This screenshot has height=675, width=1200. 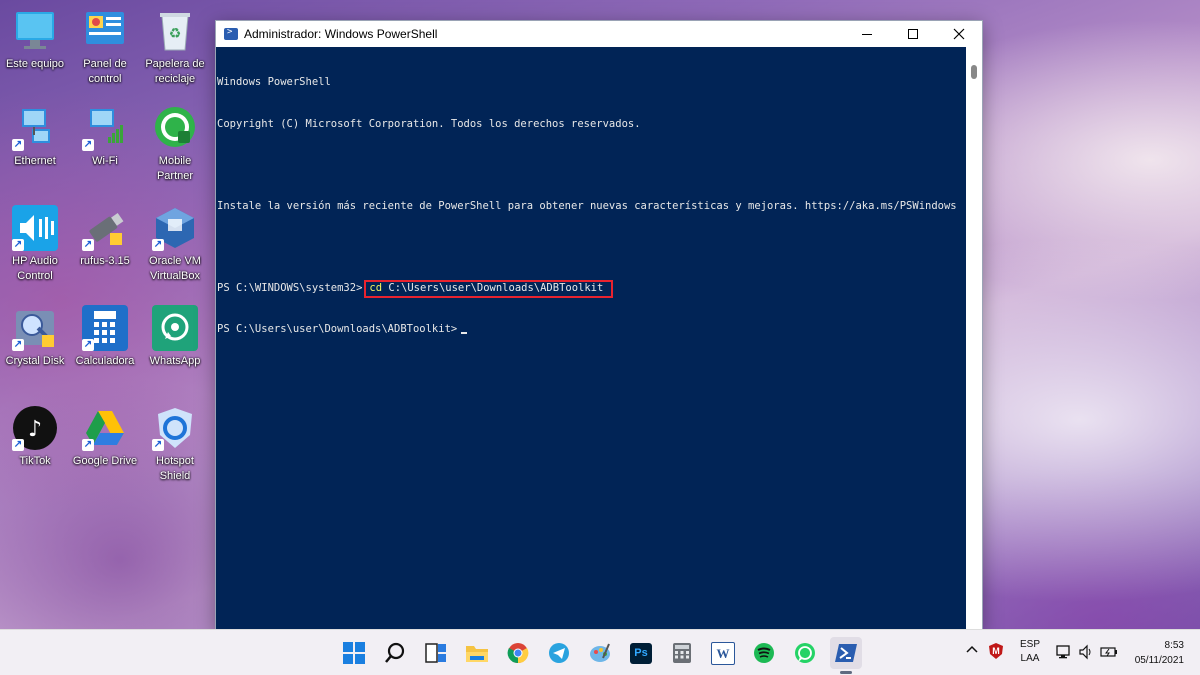 I want to click on desktop-icon-hotspot-shield: ↗ Hotspot Shield, so click(x=175, y=444).